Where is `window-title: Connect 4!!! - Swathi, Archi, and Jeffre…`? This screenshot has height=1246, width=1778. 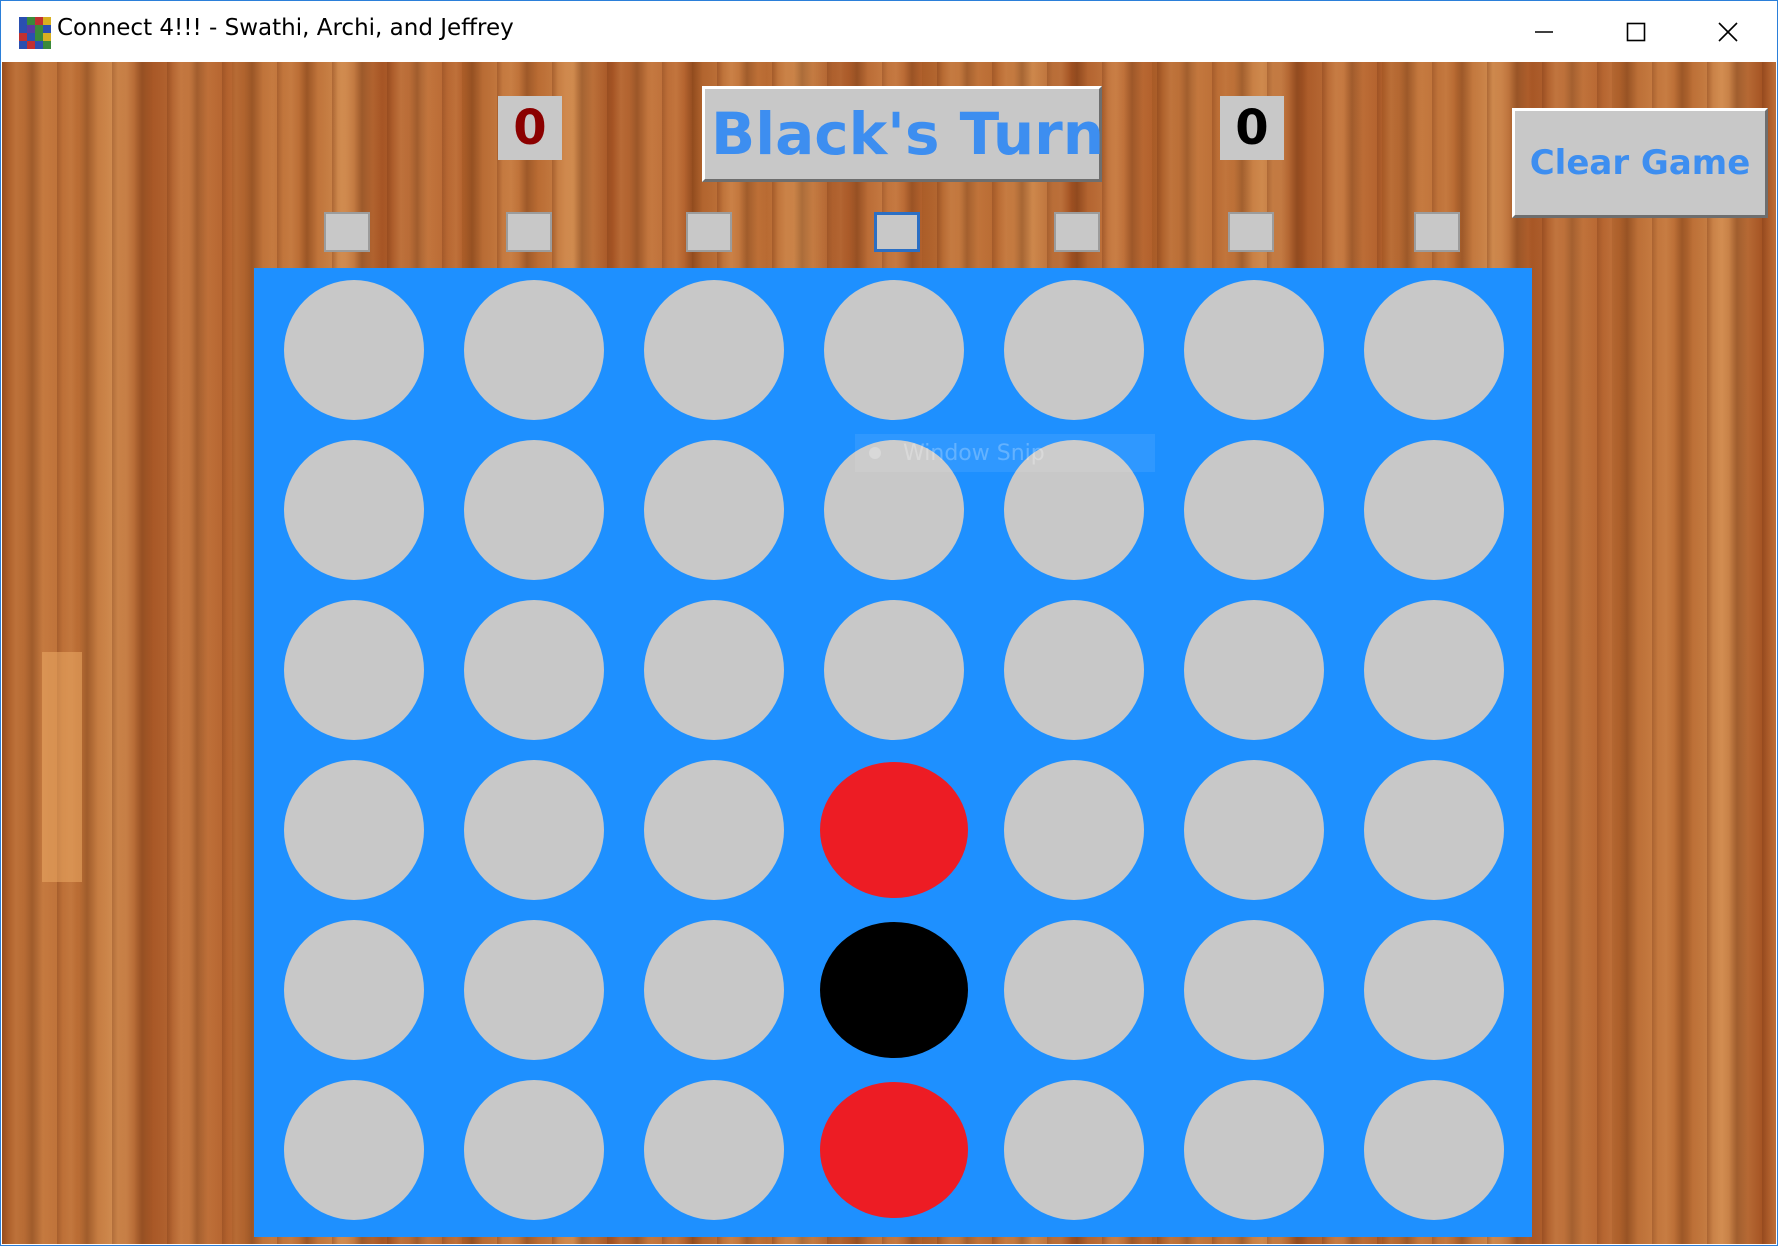
window-title: Connect 4!!! - Swathi, Archi, and Jeffre… is located at coordinates (285, 28).